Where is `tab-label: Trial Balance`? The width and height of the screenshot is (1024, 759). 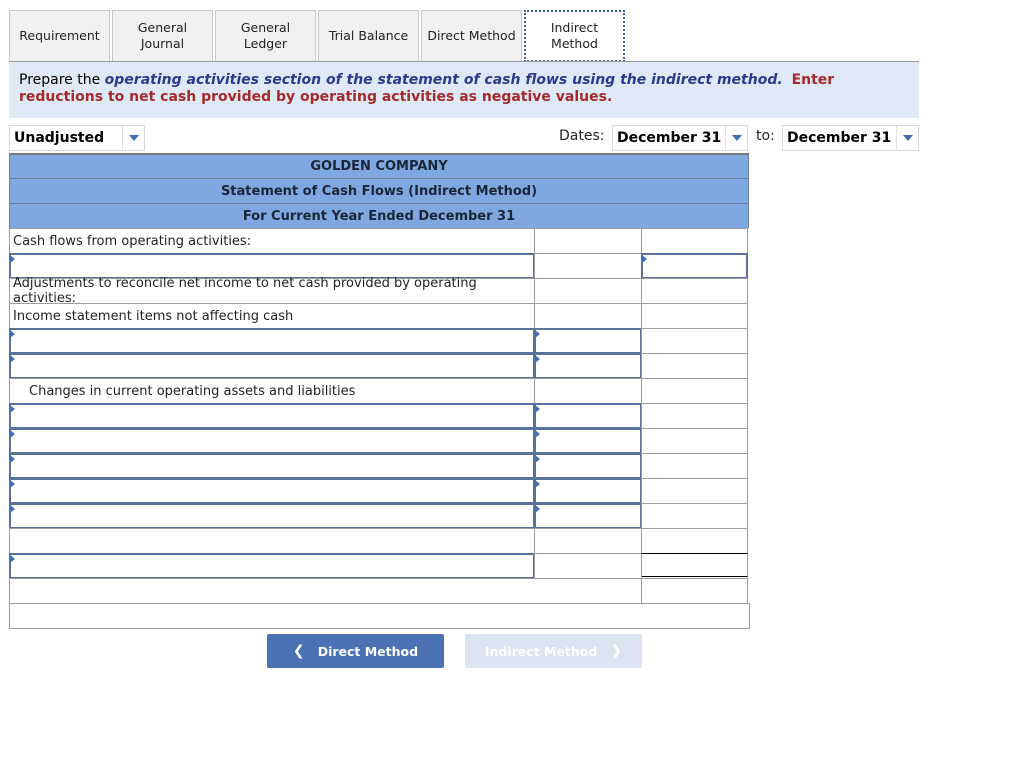 tab-label: Trial Balance is located at coordinates (368, 35).